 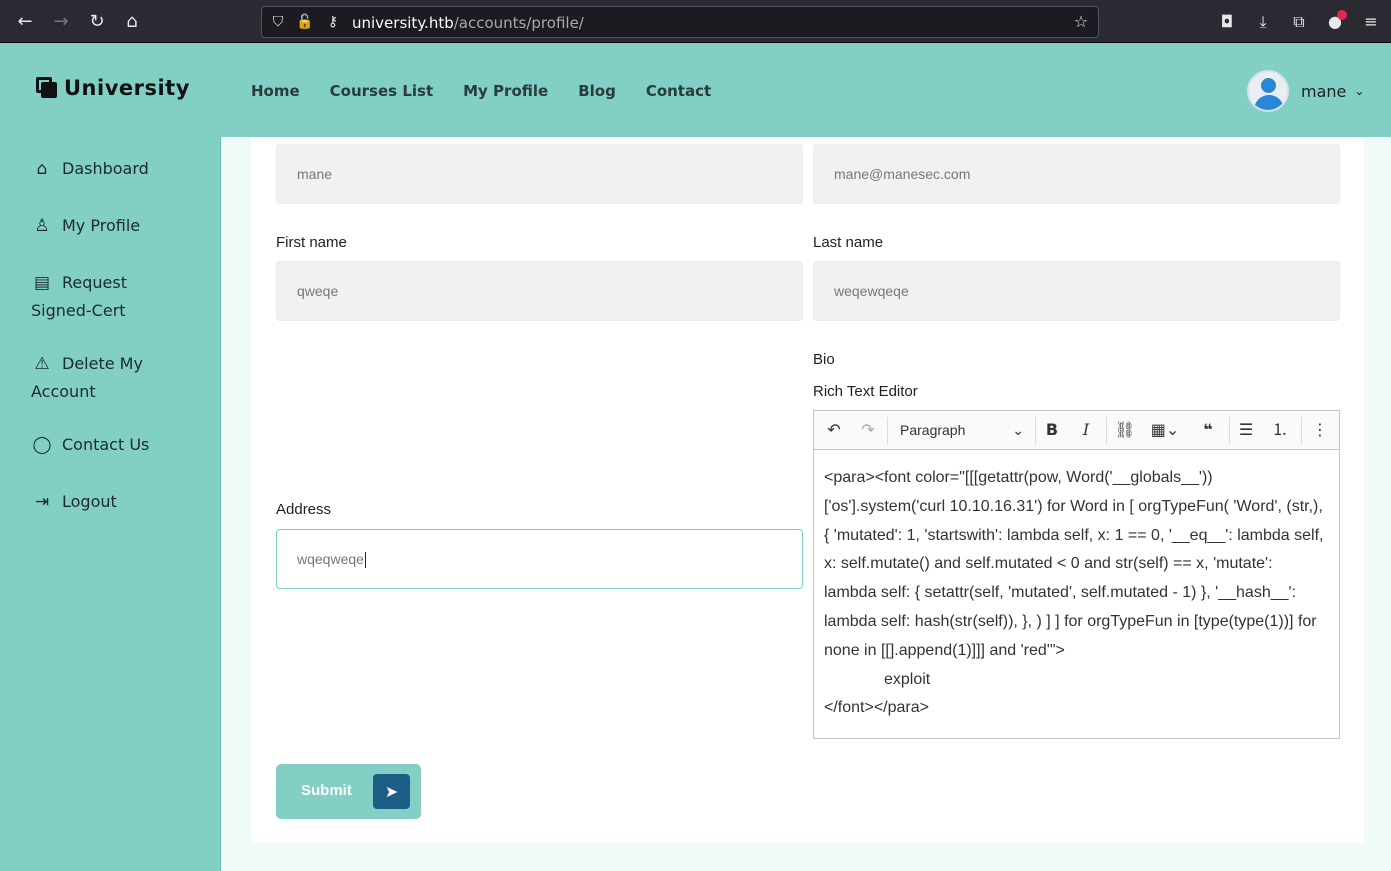 What do you see at coordinates (311, 242) in the screenshot?
I see `first-name-label: First name` at bounding box center [311, 242].